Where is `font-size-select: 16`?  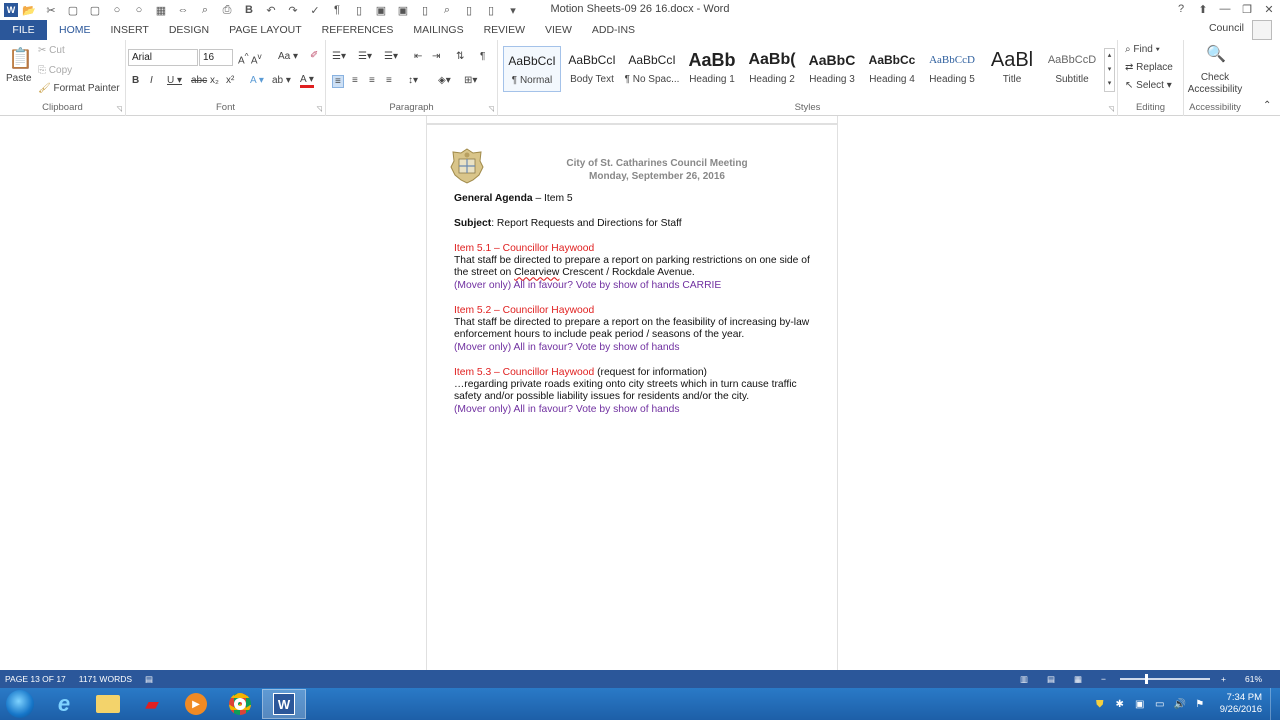 font-size-select: 16 is located at coordinates (216, 57).